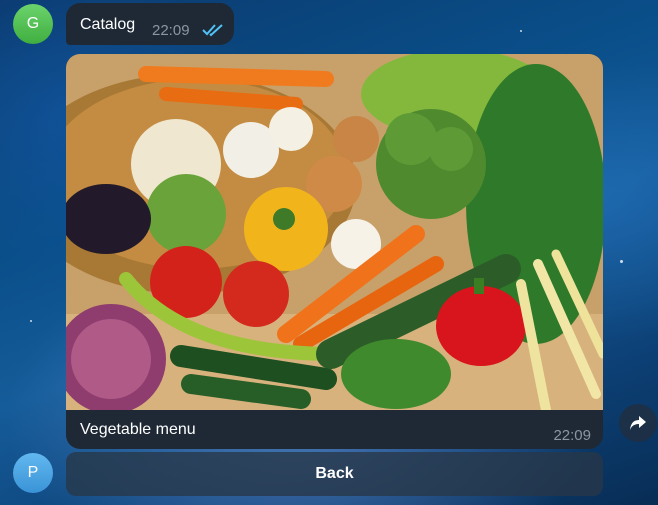 The image size is (658, 505). Describe the element at coordinates (138, 429) in the screenshot. I see `photo-caption: Vegetable menu` at that location.